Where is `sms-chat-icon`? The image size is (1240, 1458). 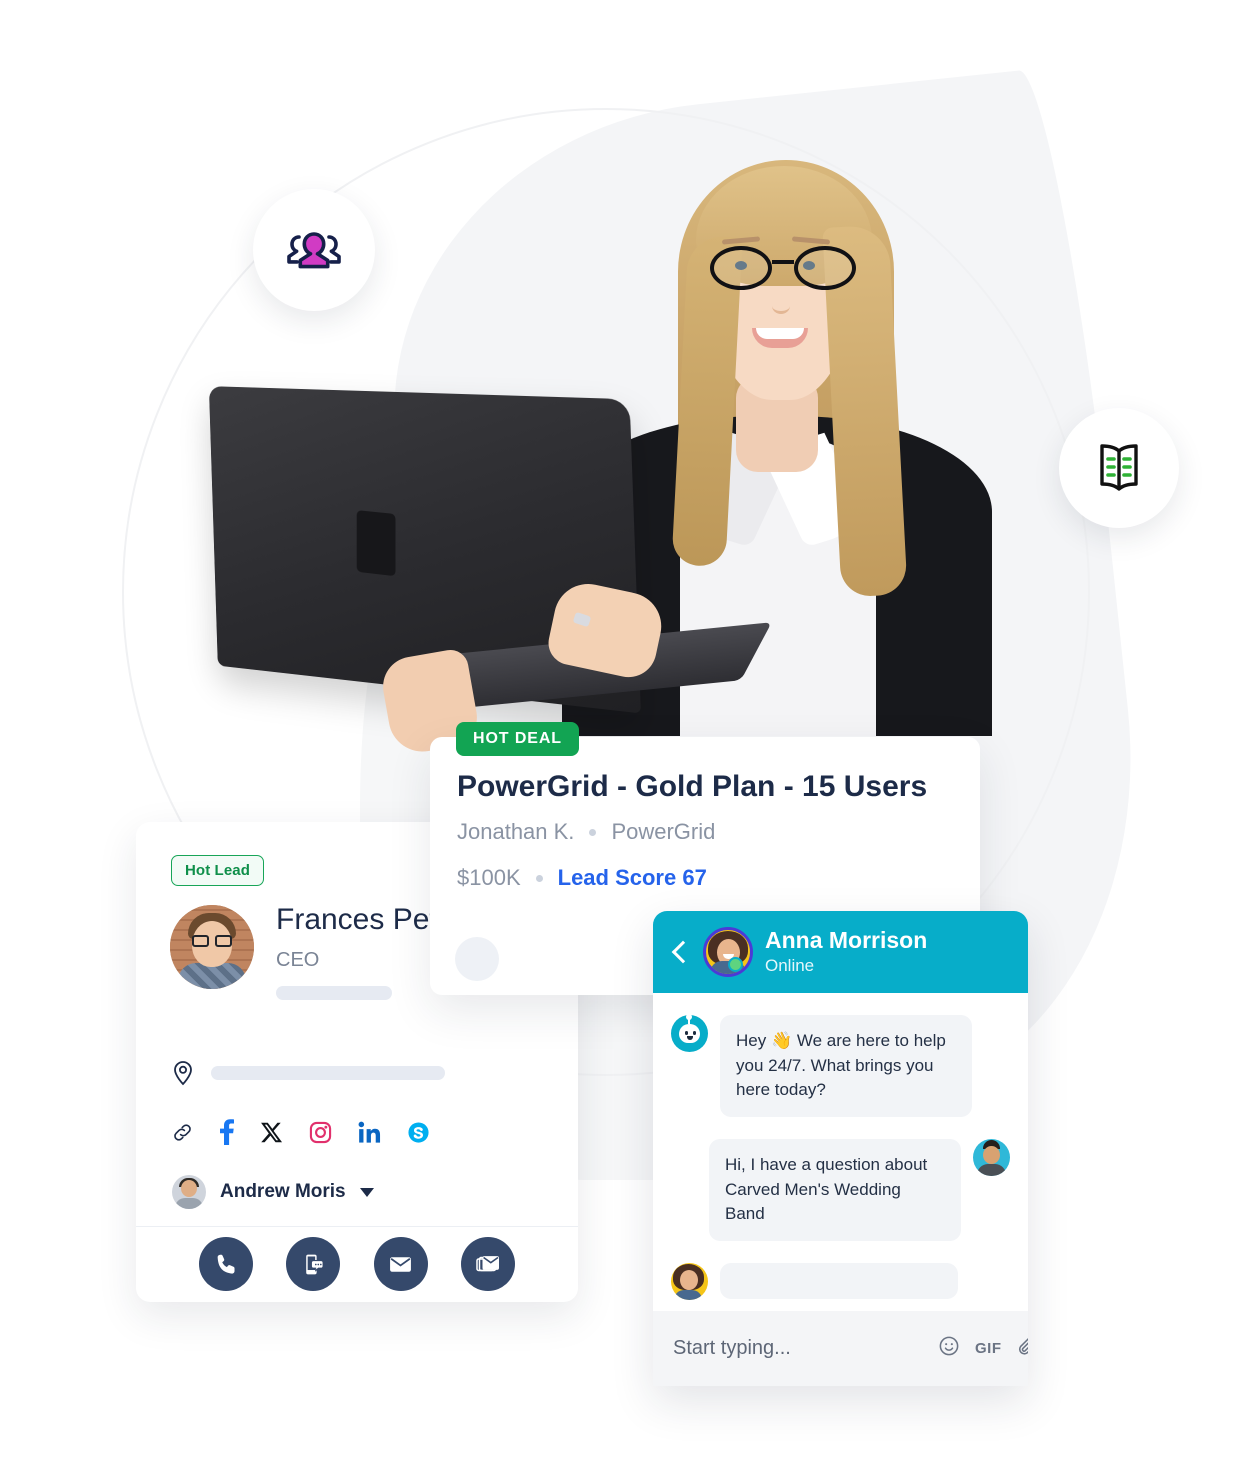
sms-chat-icon is located at coordinates (315, 1264).